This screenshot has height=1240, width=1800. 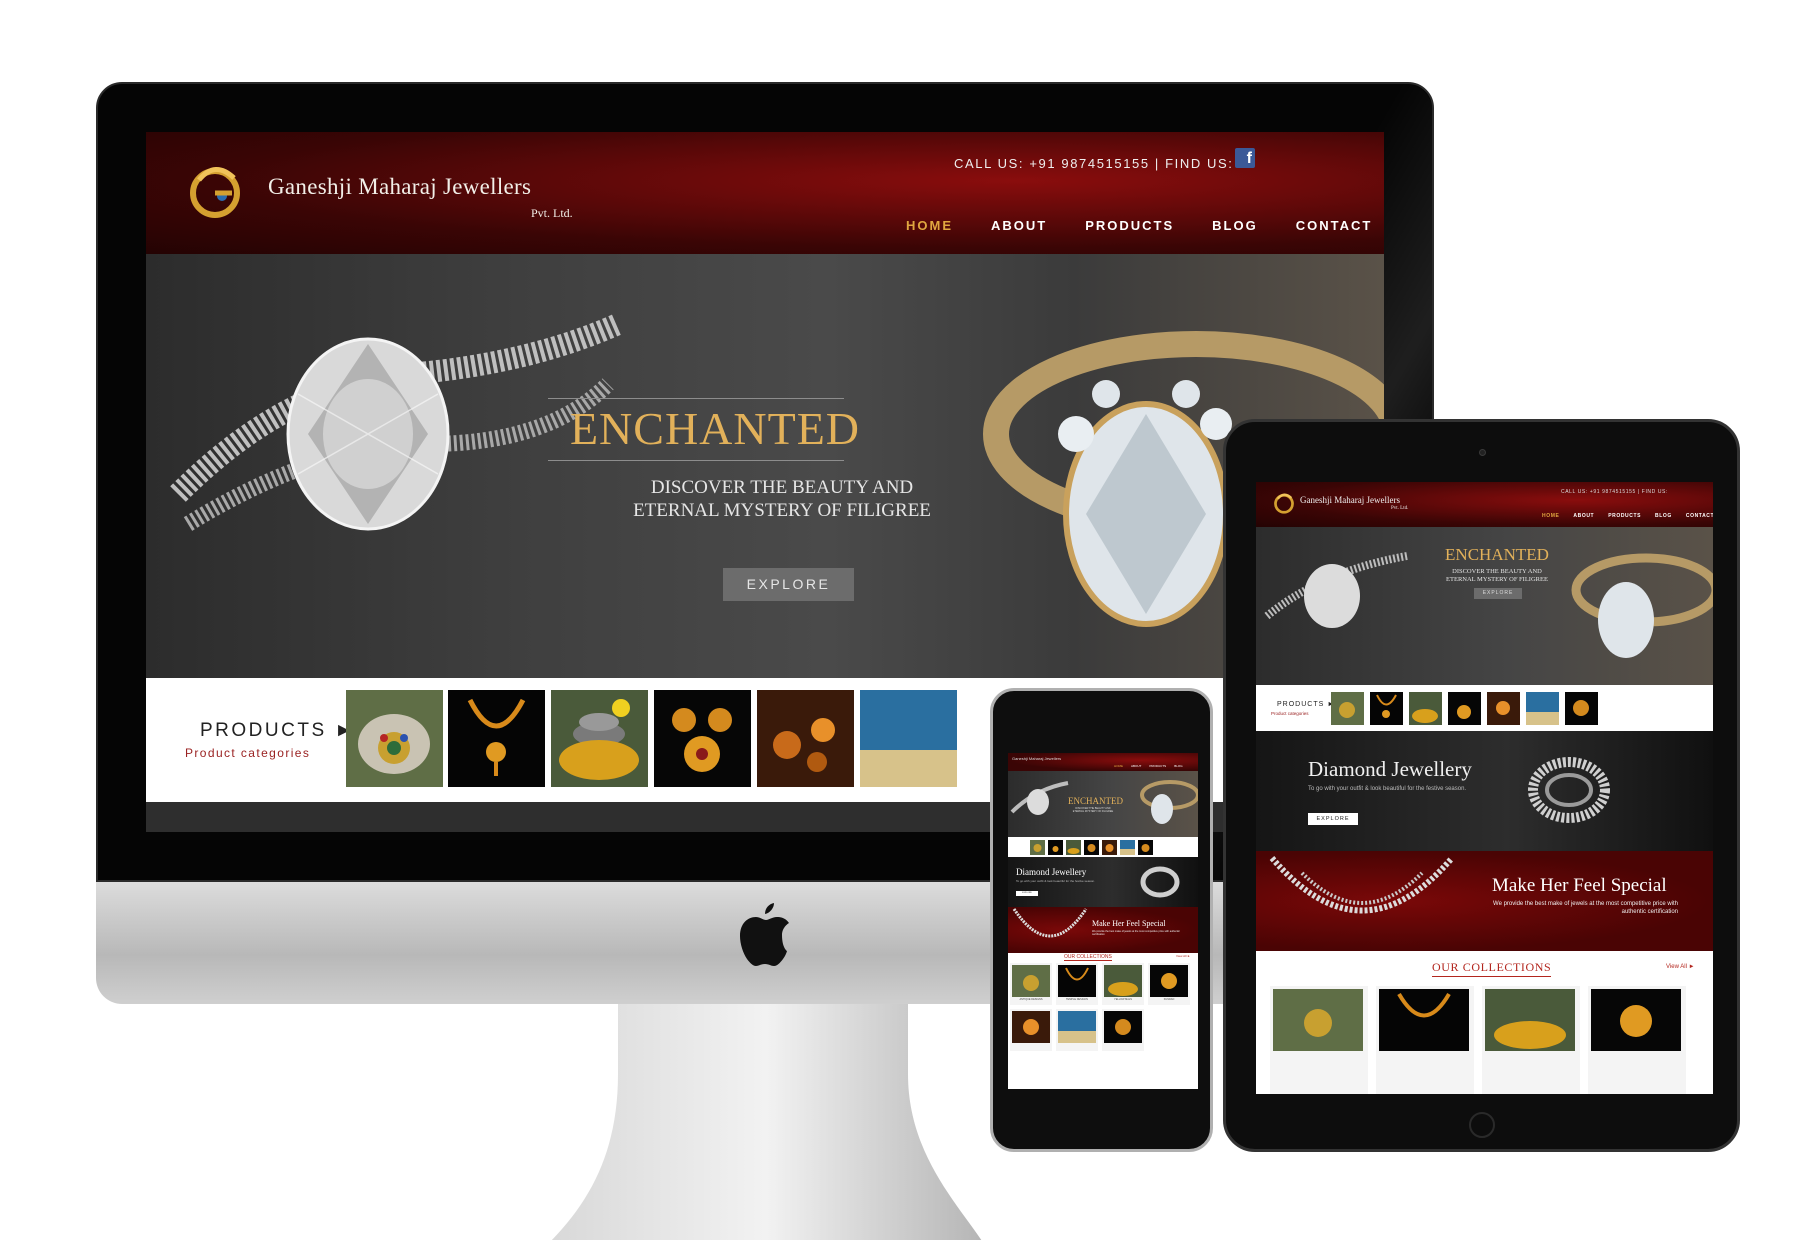 I want to click on product-thumb-necklace, so click(x=496, y=738).